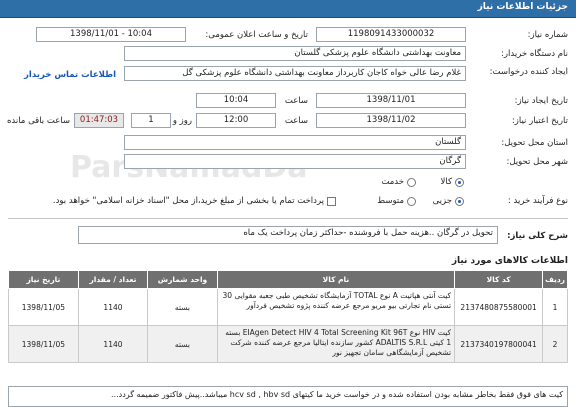 The width and height of the screenshot is (576, 407). I want to click on province-field: گلستان, so click(295, 142).